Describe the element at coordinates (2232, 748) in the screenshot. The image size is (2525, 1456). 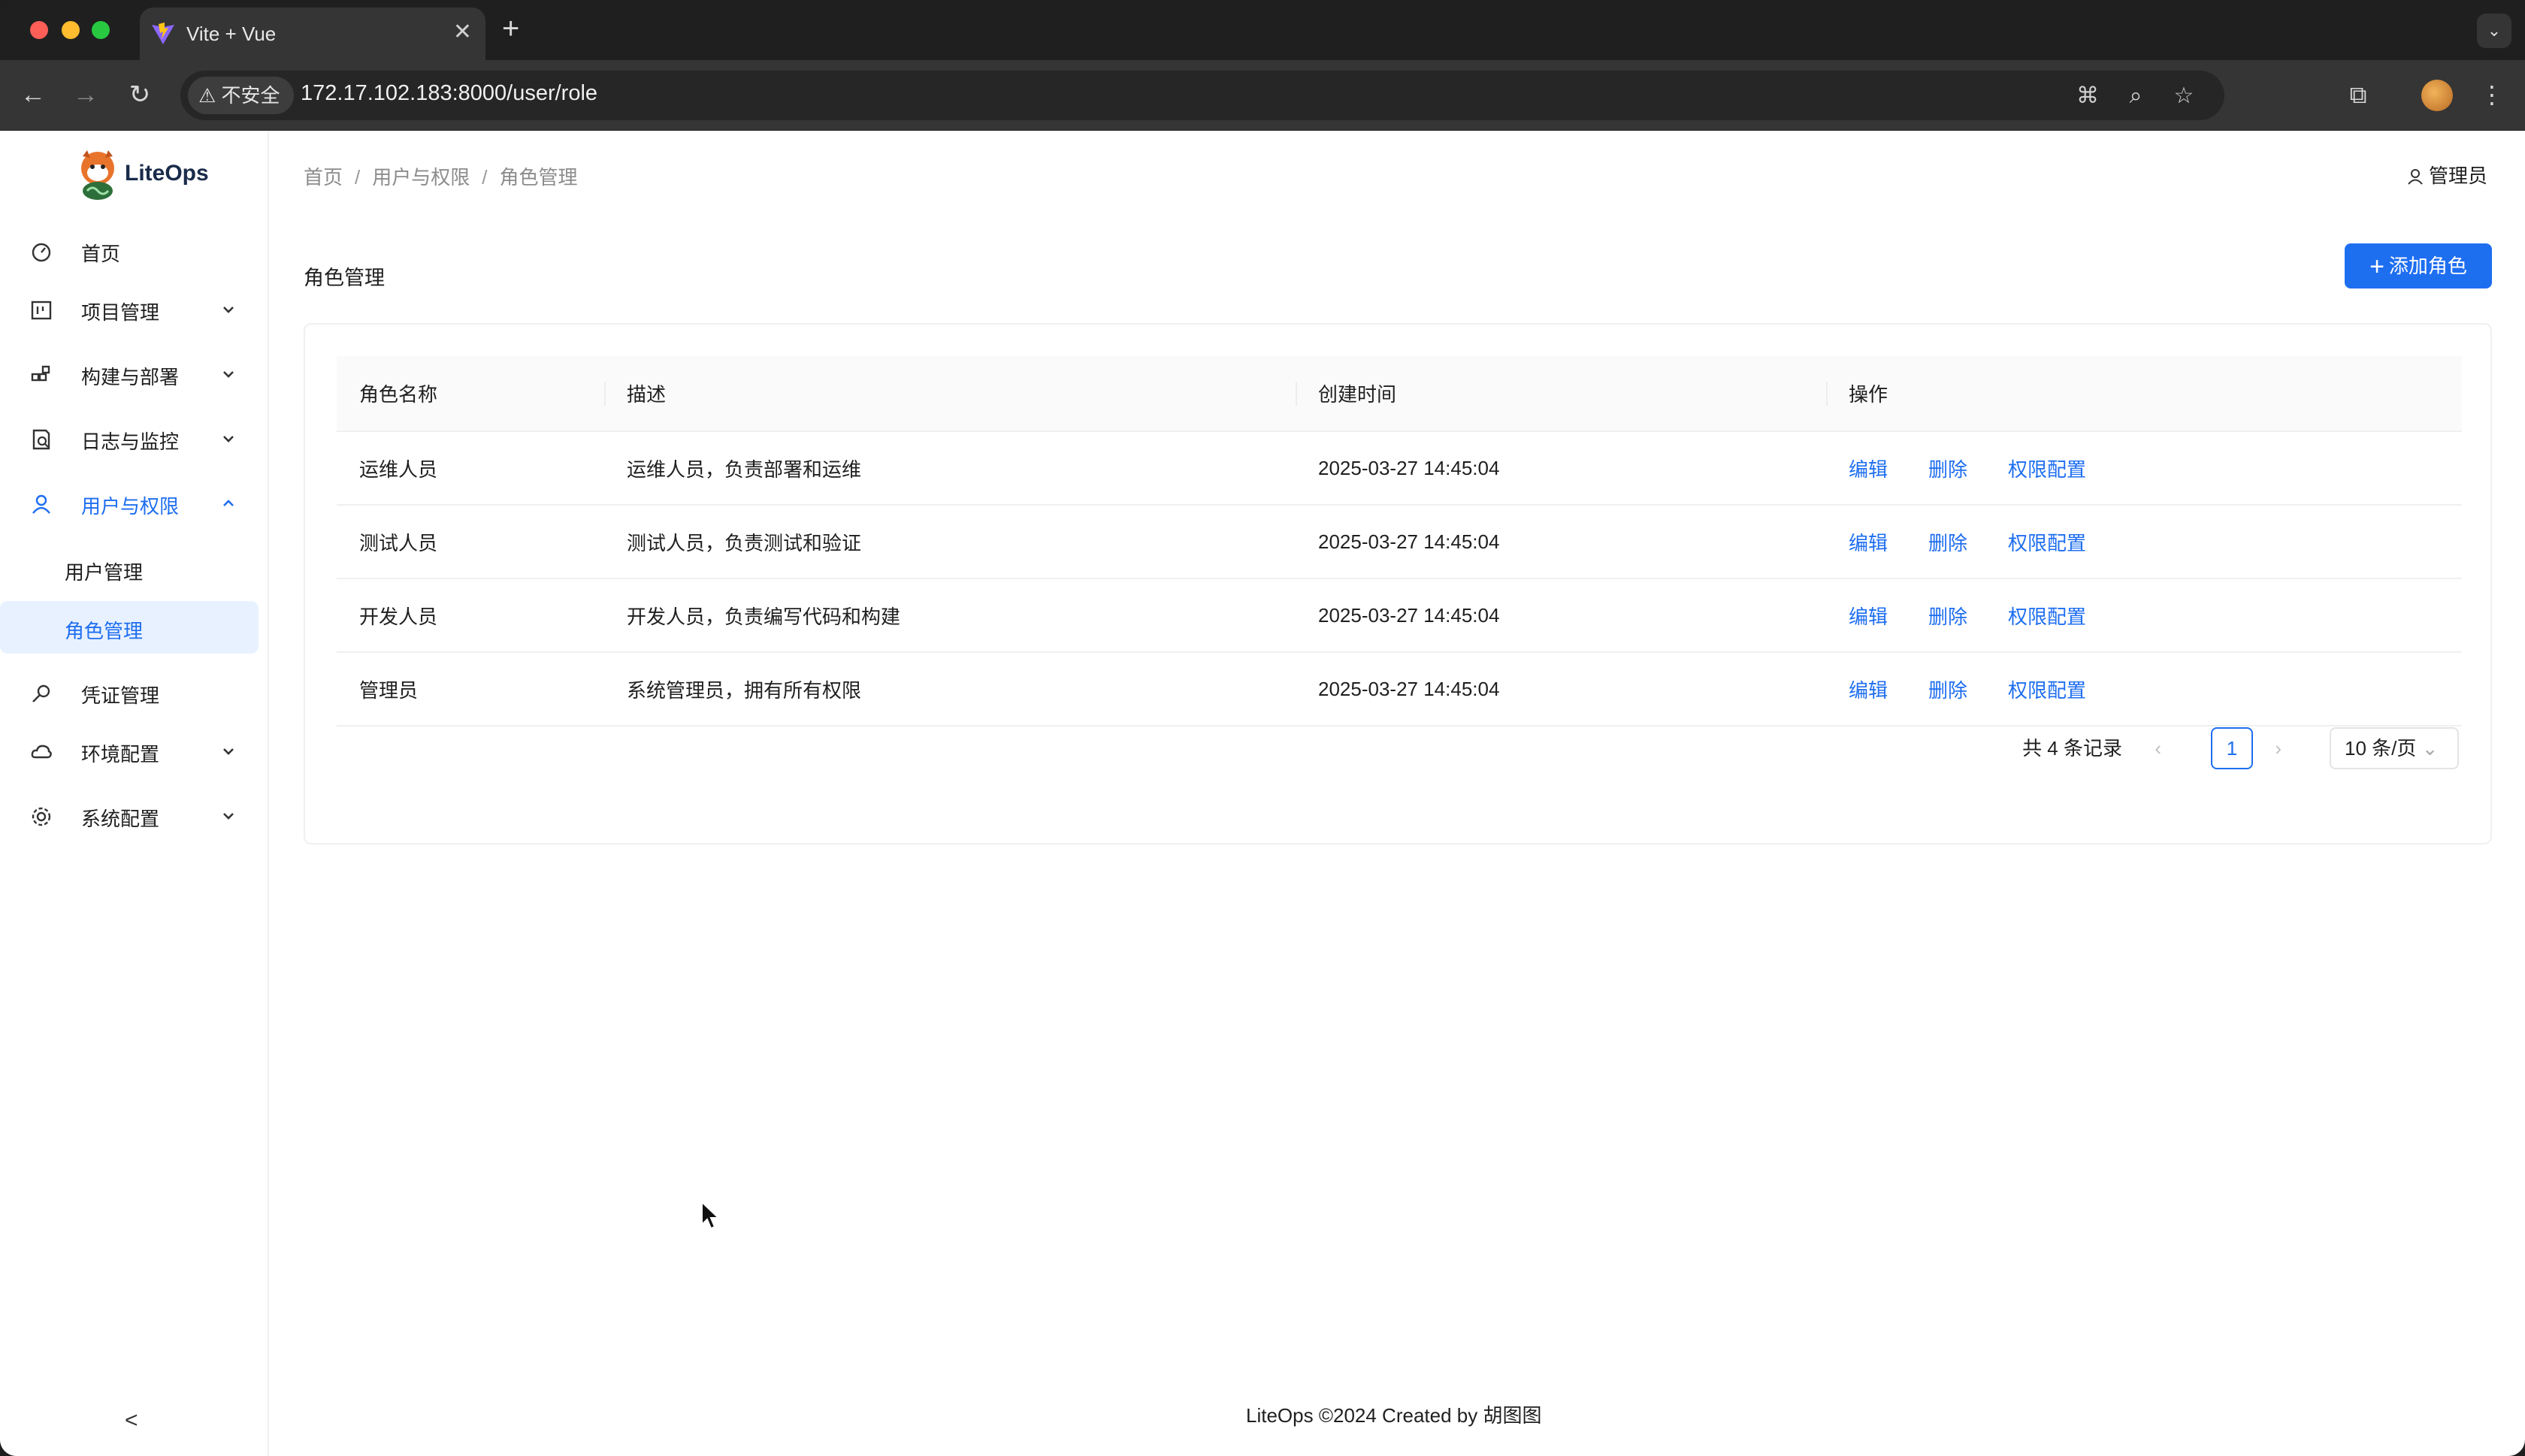
I see `page-number-button: 1` at that location.